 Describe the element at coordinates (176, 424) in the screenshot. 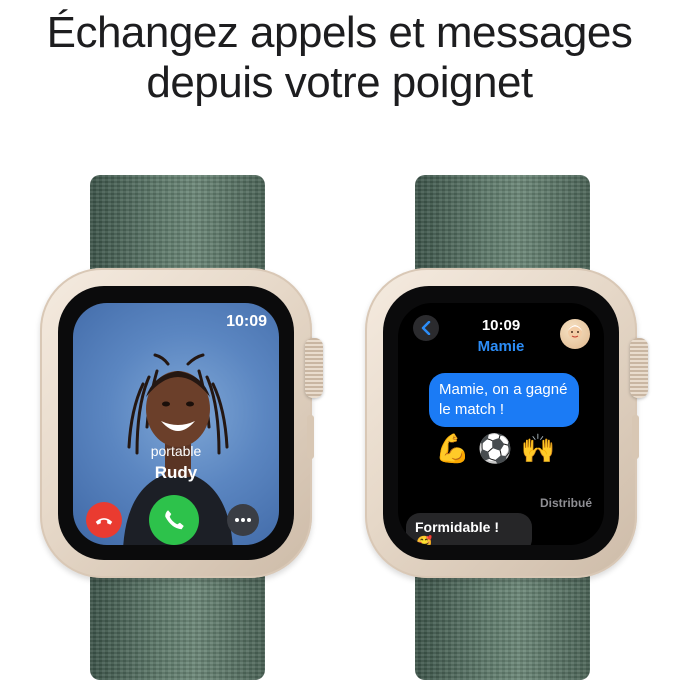

I see `call-screen: 10:09 portable Rudy` at that location.